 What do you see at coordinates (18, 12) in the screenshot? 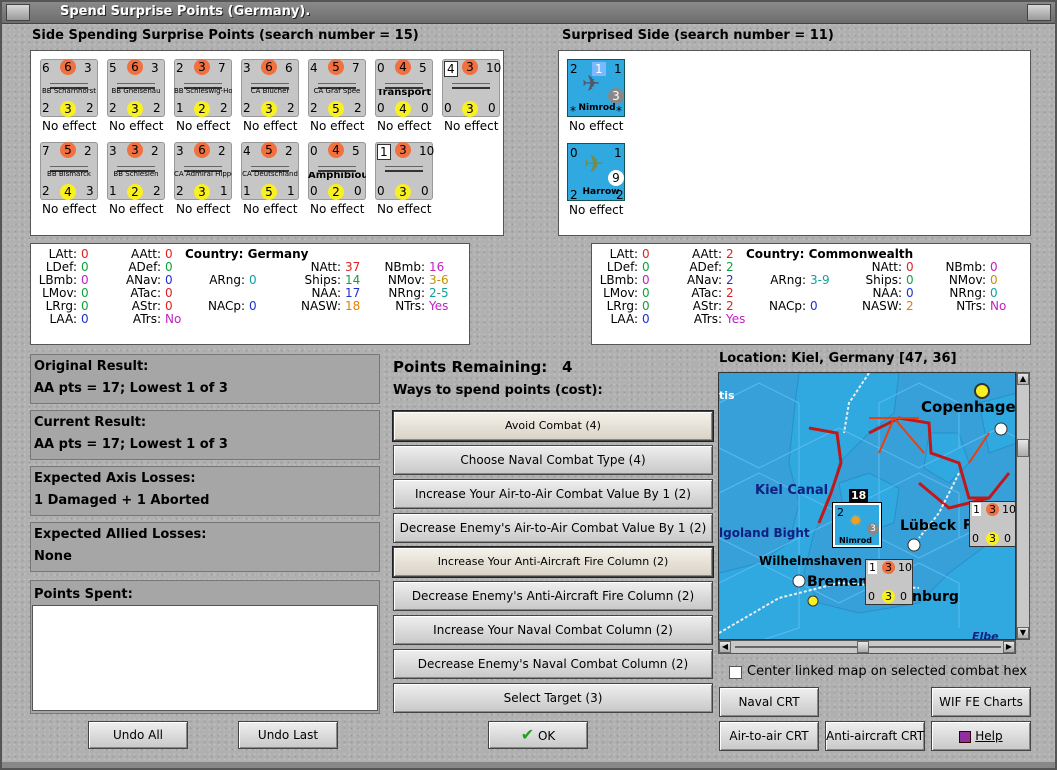
I see `system-menu-button` at bounding box center [18, 12].